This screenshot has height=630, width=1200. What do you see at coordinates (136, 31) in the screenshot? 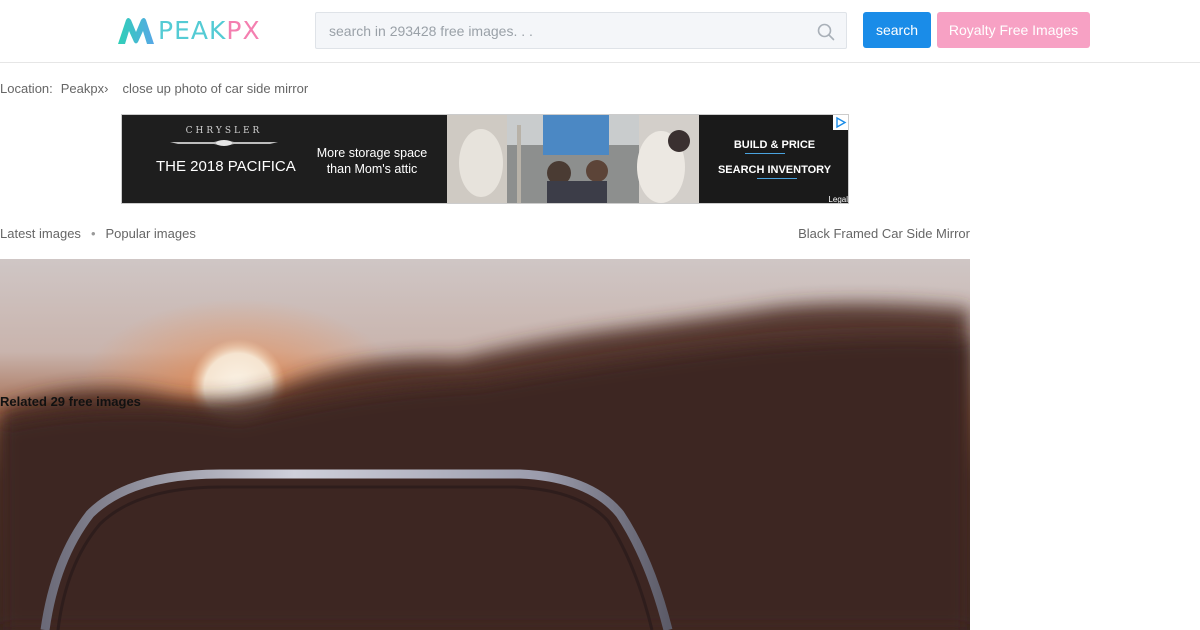
I see `logo-mark-icon` at bounding box center [136, 31].